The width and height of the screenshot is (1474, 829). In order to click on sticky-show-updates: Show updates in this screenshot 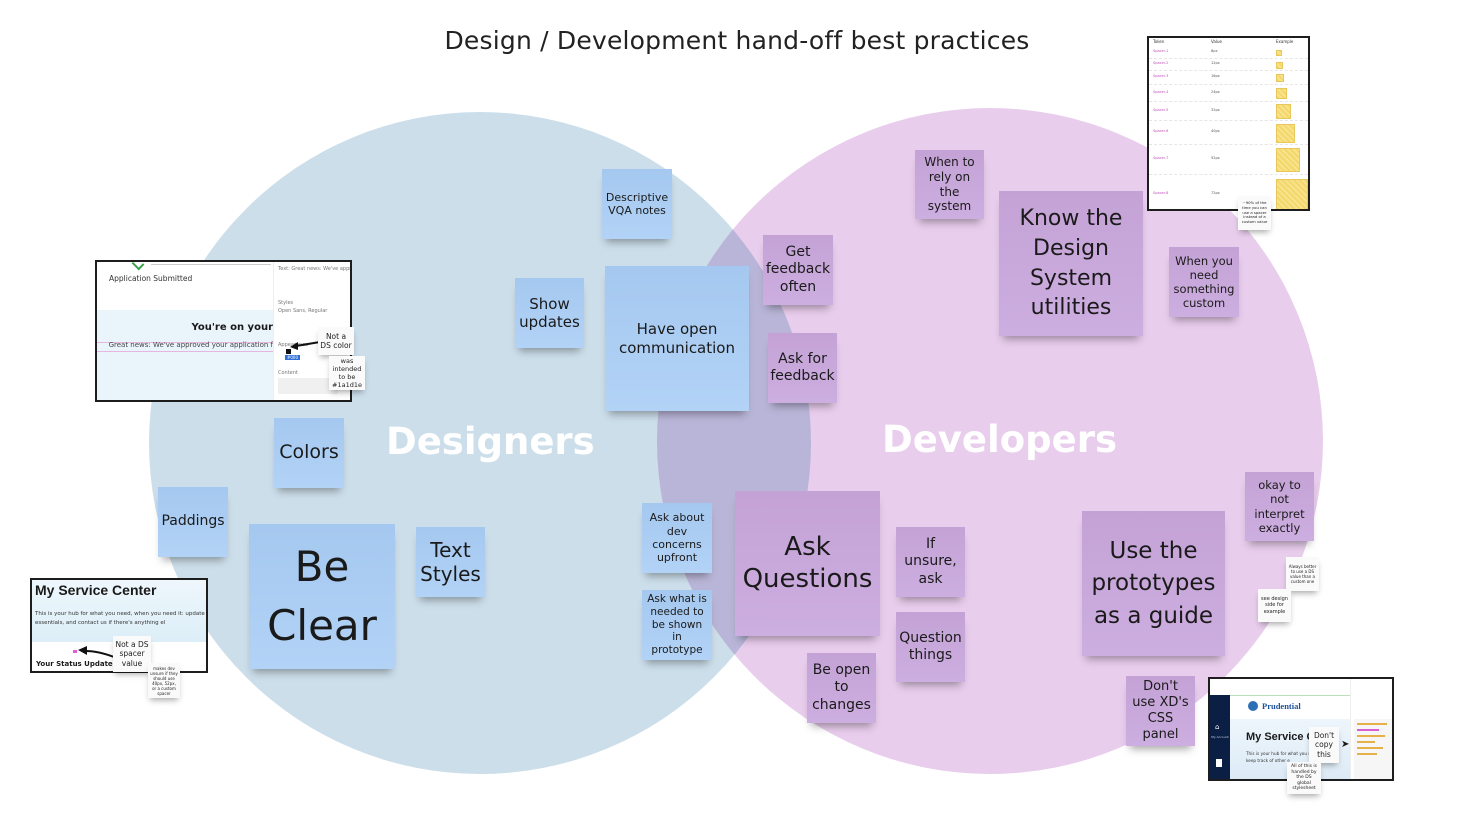, I will do `click(549, 313)`.